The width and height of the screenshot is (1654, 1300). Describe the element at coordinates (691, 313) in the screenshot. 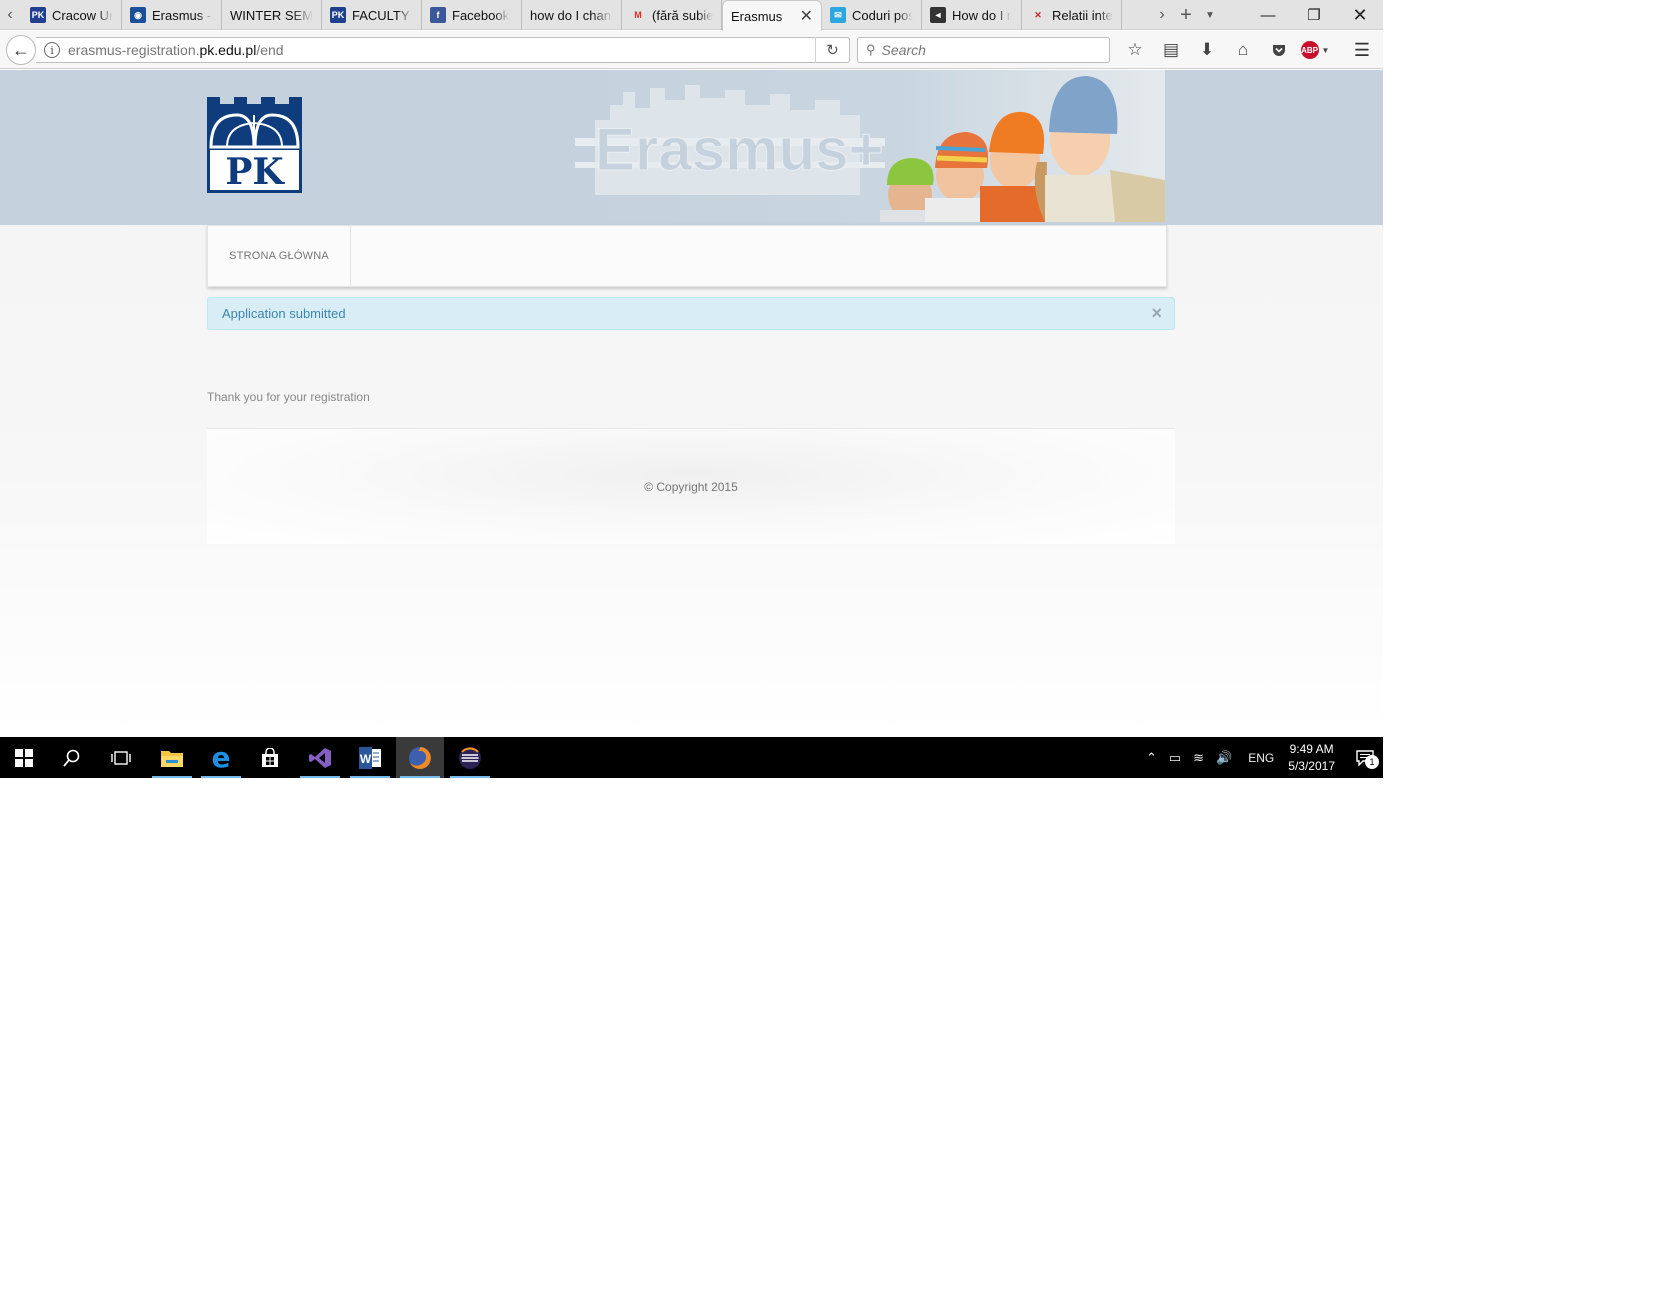

I see `alert-banner: Application submitted ×` at that location.